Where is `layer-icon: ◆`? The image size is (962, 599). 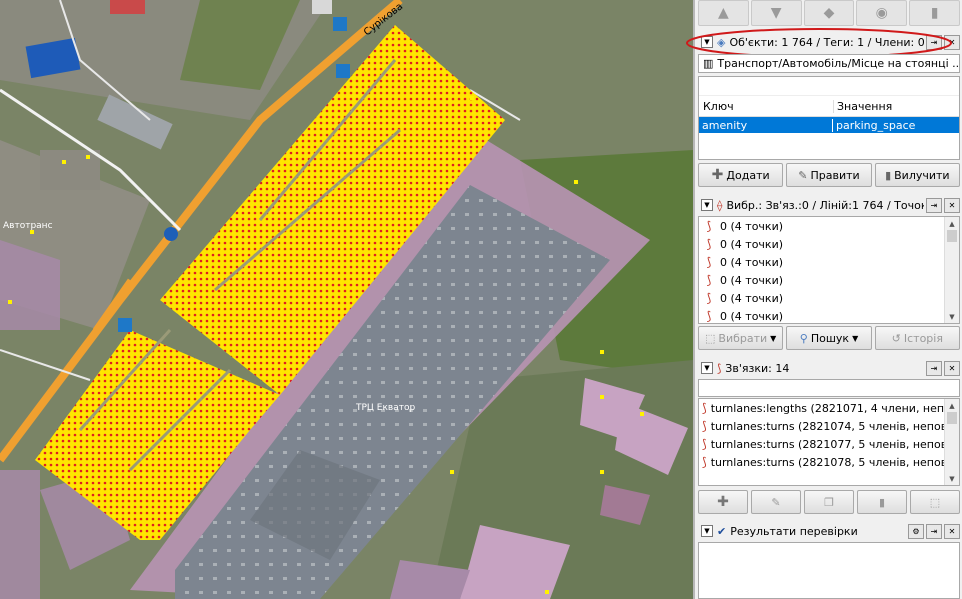
layer-icon: ◆ is located at coordinates (829, 13).